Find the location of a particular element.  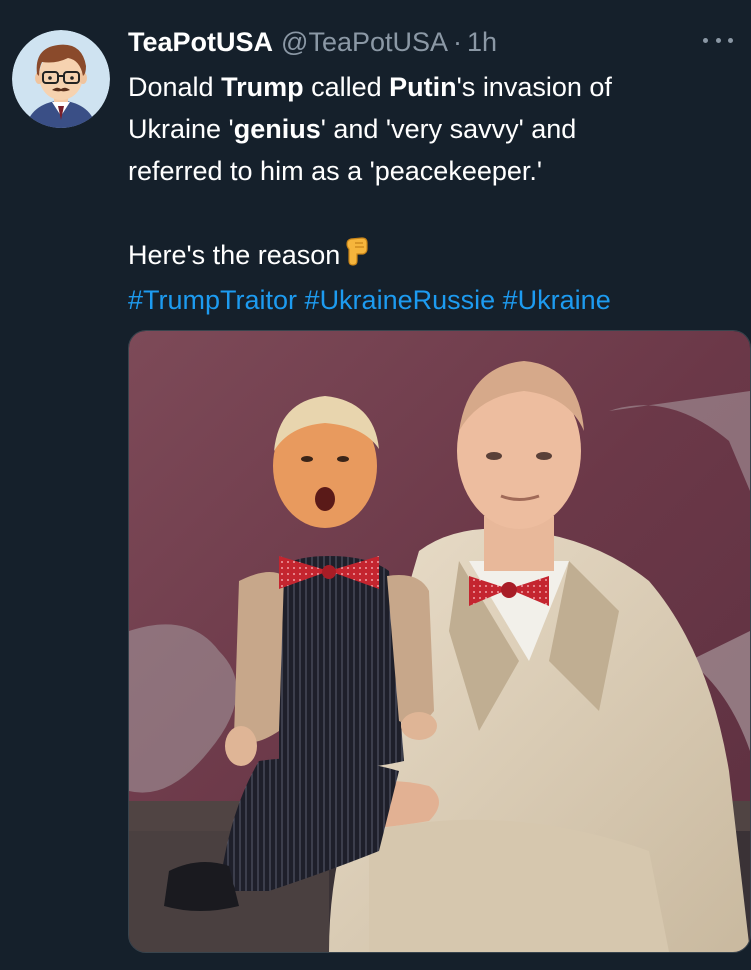

author-avatar is located at coordinates (61, 79).